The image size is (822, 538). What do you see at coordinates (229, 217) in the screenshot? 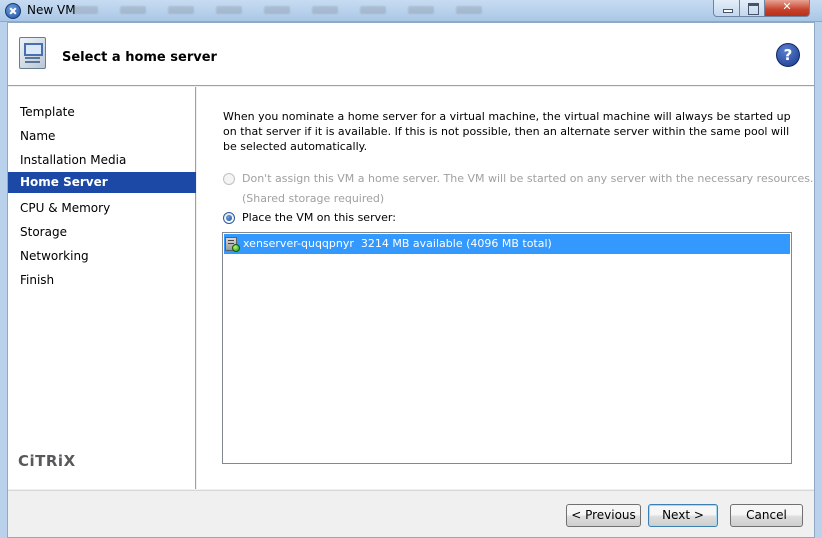
I see `place-vm-radio` at bounding box center [229, 217].